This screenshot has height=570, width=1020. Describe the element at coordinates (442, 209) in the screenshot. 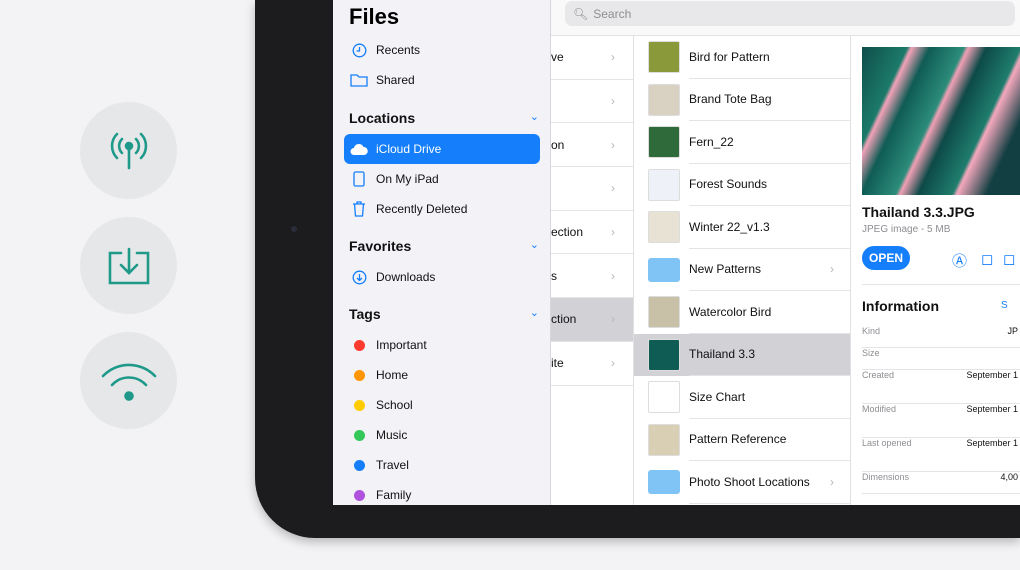

I see `sidebar-item-recently-deleted: Recently Deleted` at that location.